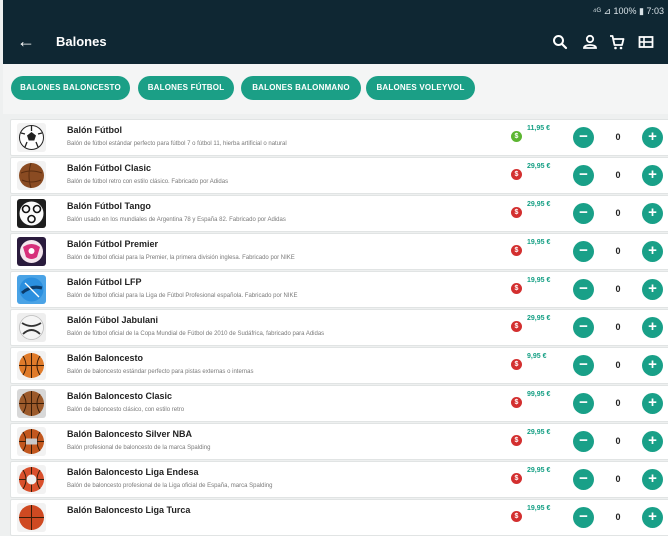 Image resolution: width=668 pixels, height=536 pixels. Describe the element at coordinates (537, 356) in the screenshot. I see `product-price: 9,95 €` at that location.